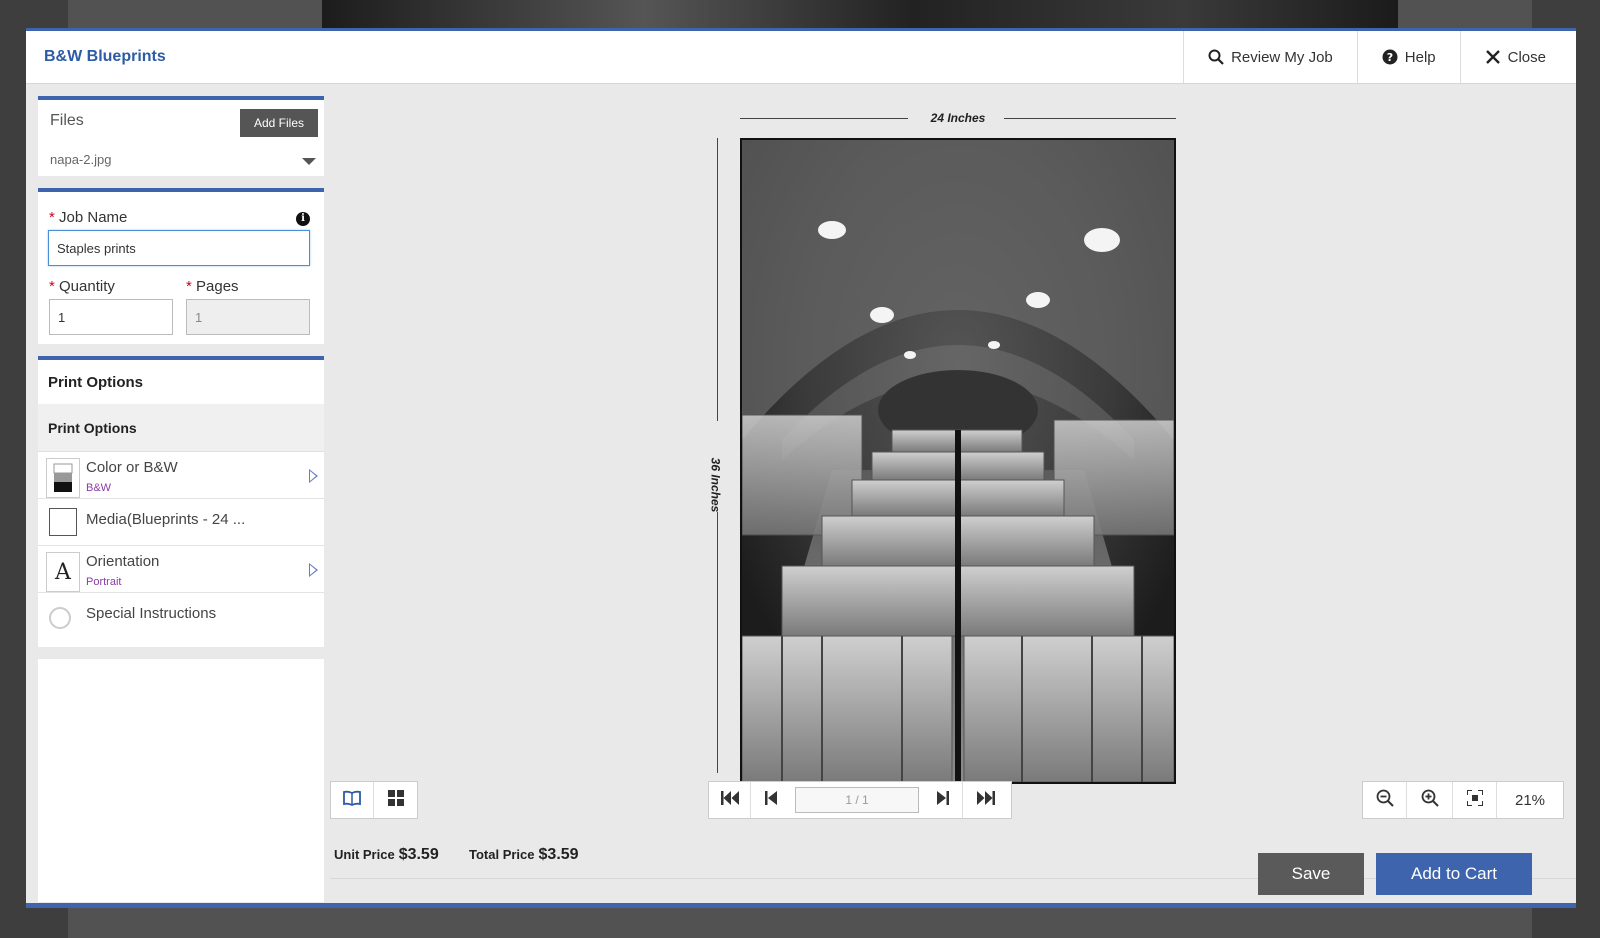  Describe the element at coordinates (309, 161) in the screenshot. I see `chevron-down-icon` at that location.